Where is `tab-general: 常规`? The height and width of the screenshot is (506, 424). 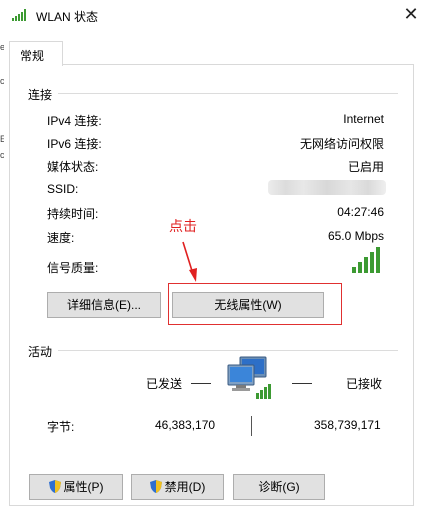 tab-general: 常规 is located at coordinates (36, 53).